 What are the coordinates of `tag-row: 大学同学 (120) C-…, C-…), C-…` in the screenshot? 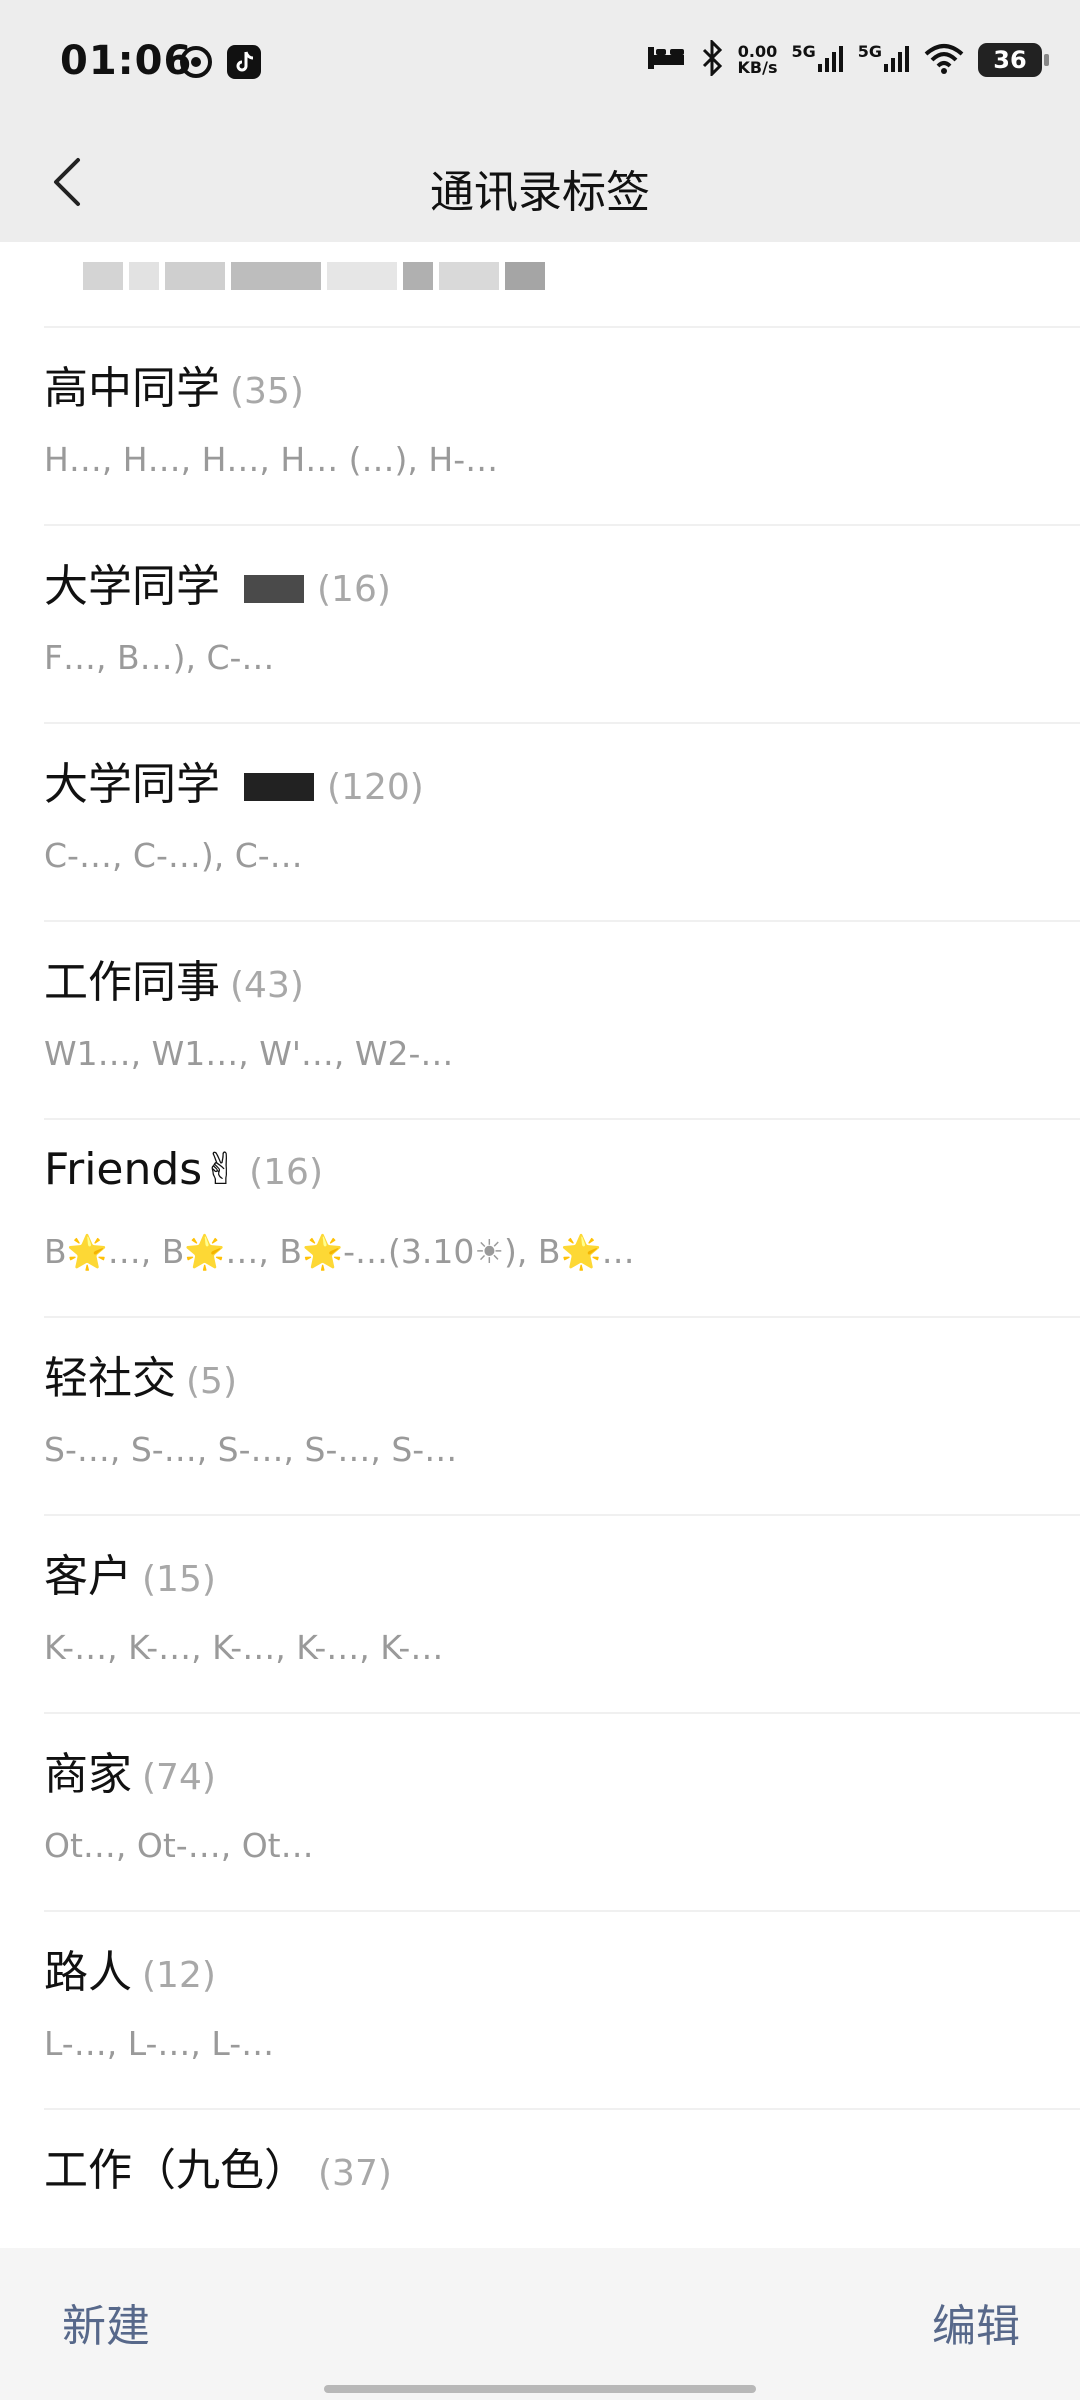 It's located at (562, 823).